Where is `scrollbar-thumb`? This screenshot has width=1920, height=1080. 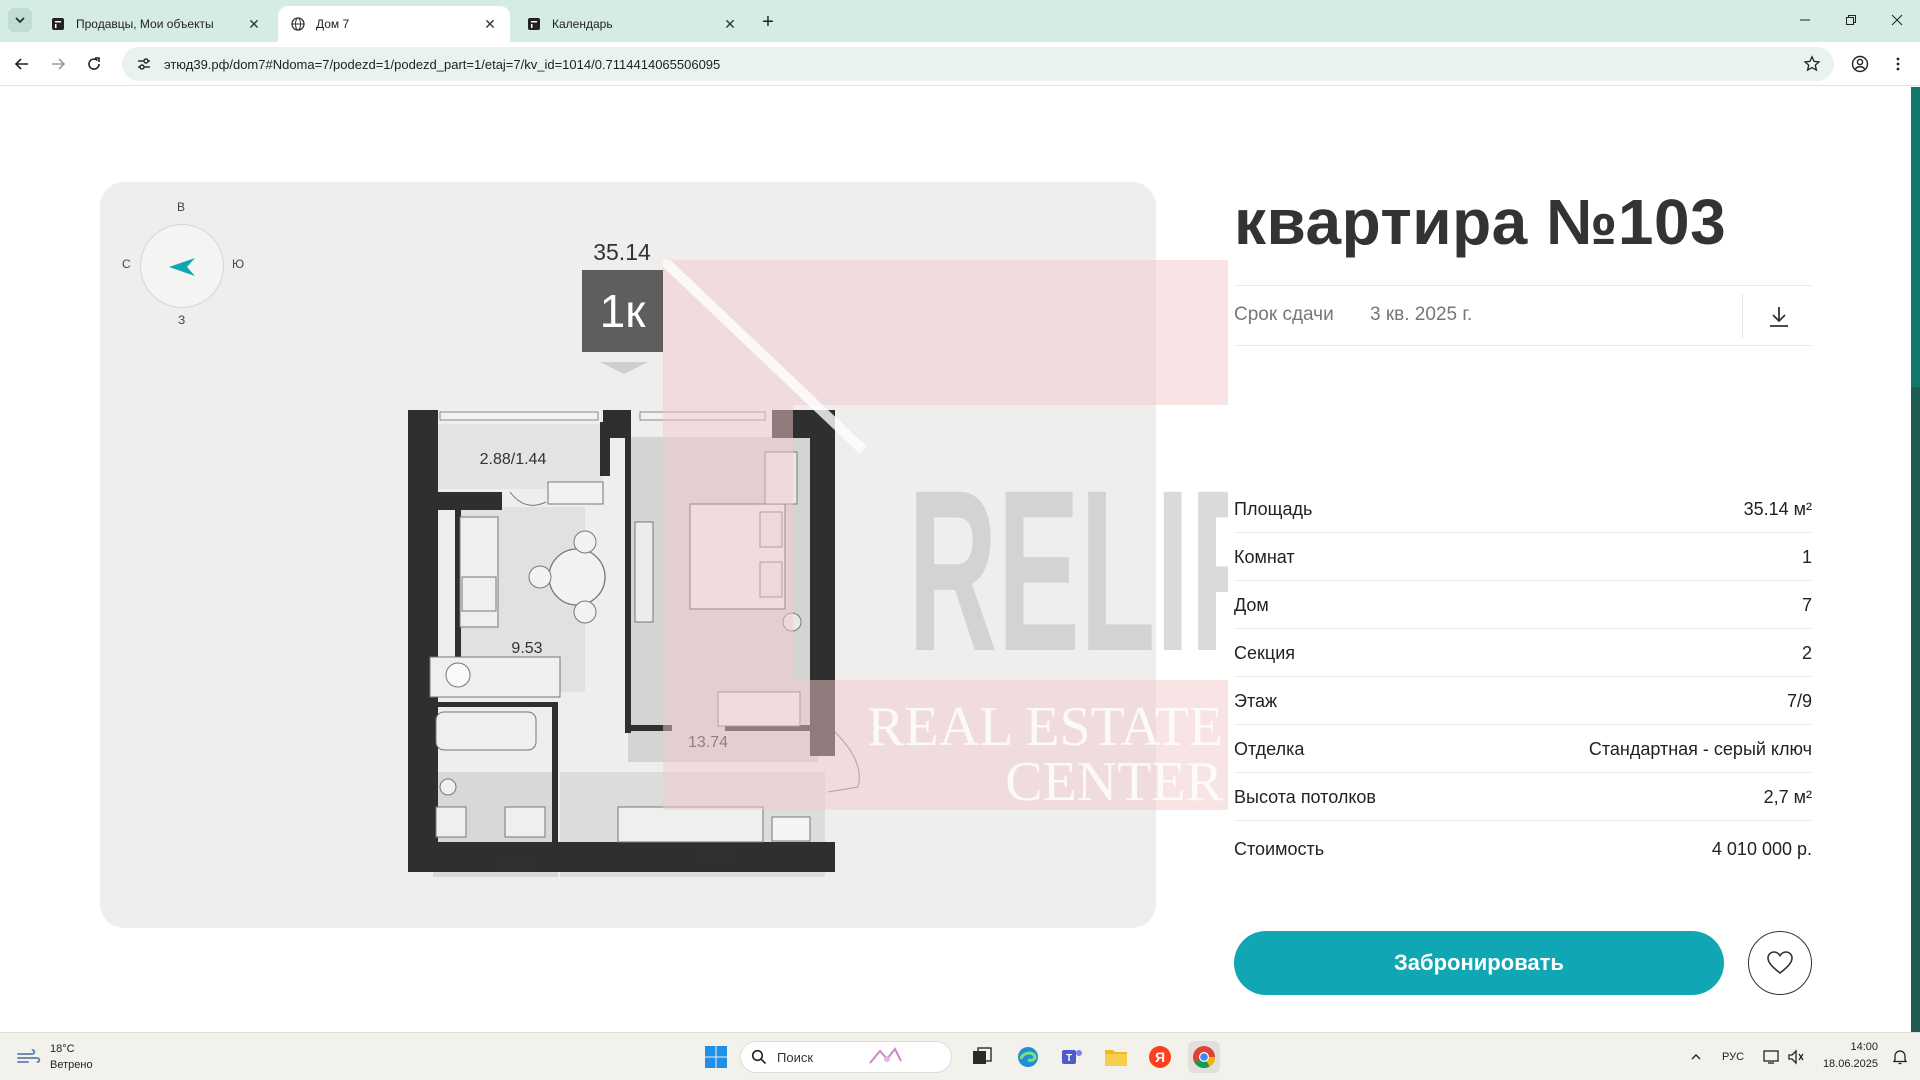 scrollbar-thumb is located at coordinates (1915, 237).